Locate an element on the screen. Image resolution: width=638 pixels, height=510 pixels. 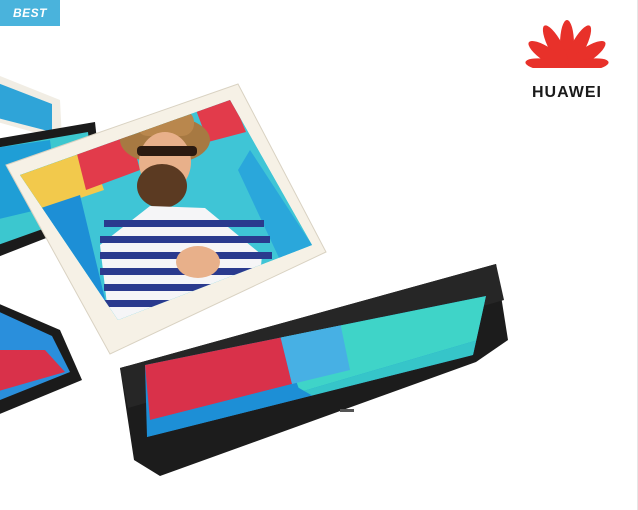
background-tablet-bottom is located at coordinates (41, 359).